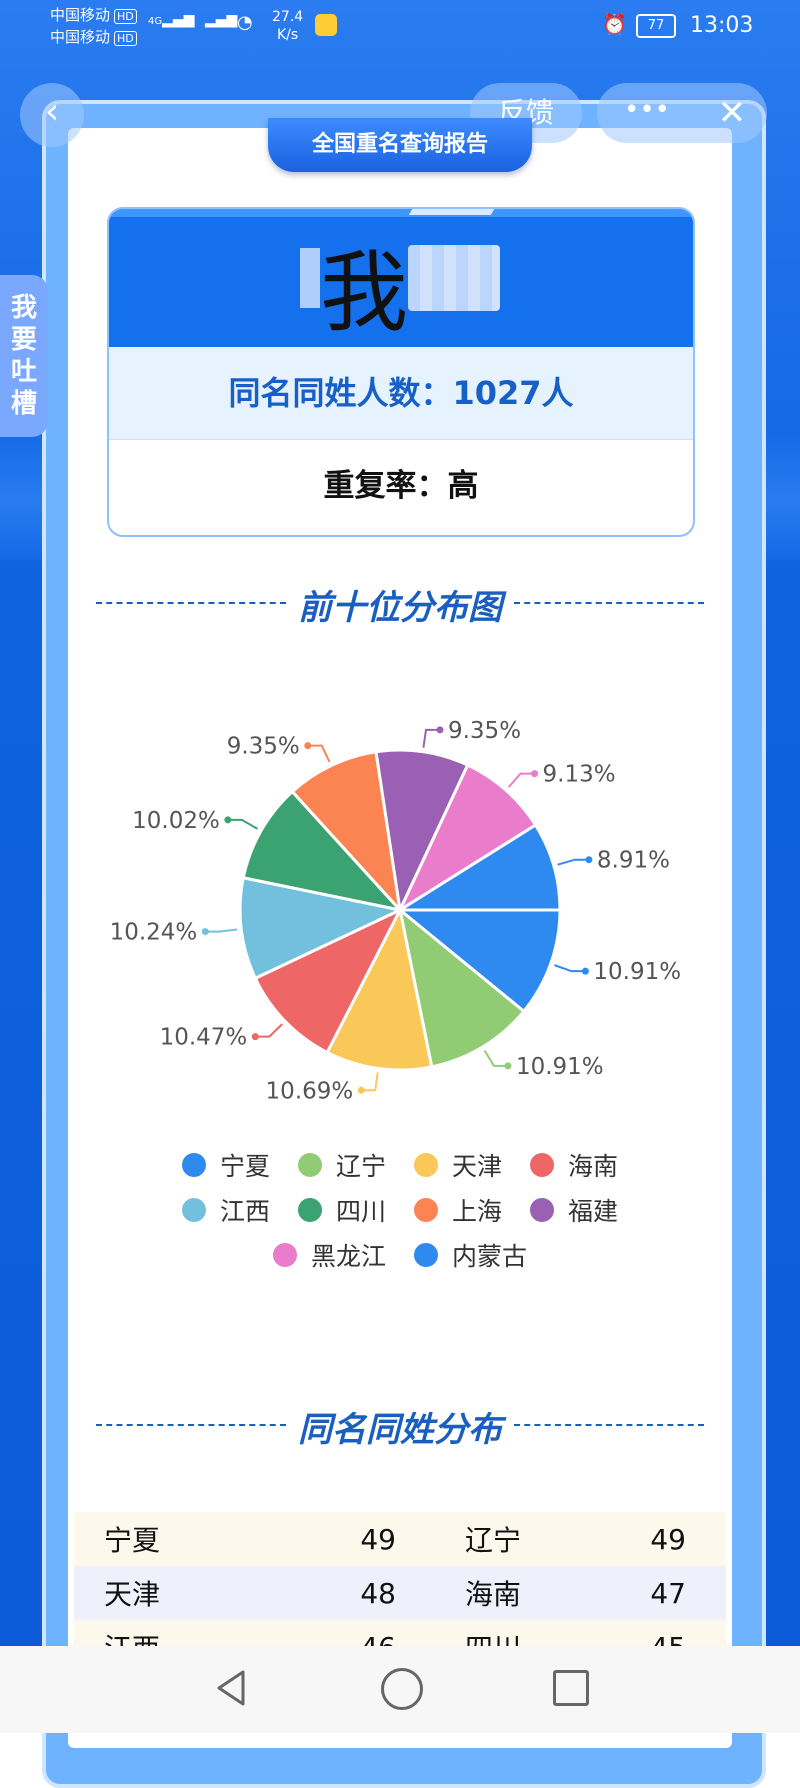 The width and height of the screenshot is (800, 1788). I want to click on section-header-top10: 前十位分布图, so click(400, 603).